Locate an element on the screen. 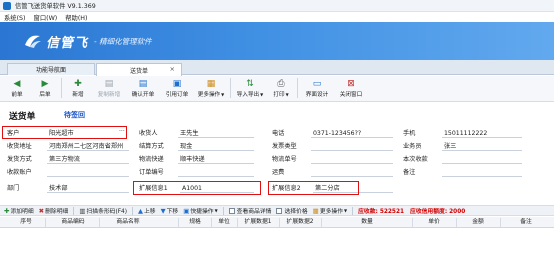 This screenshot has width=554, height=269. quick-actions-button: ▣ 快捷操作 ▼ is located at coordinates (200, 211).